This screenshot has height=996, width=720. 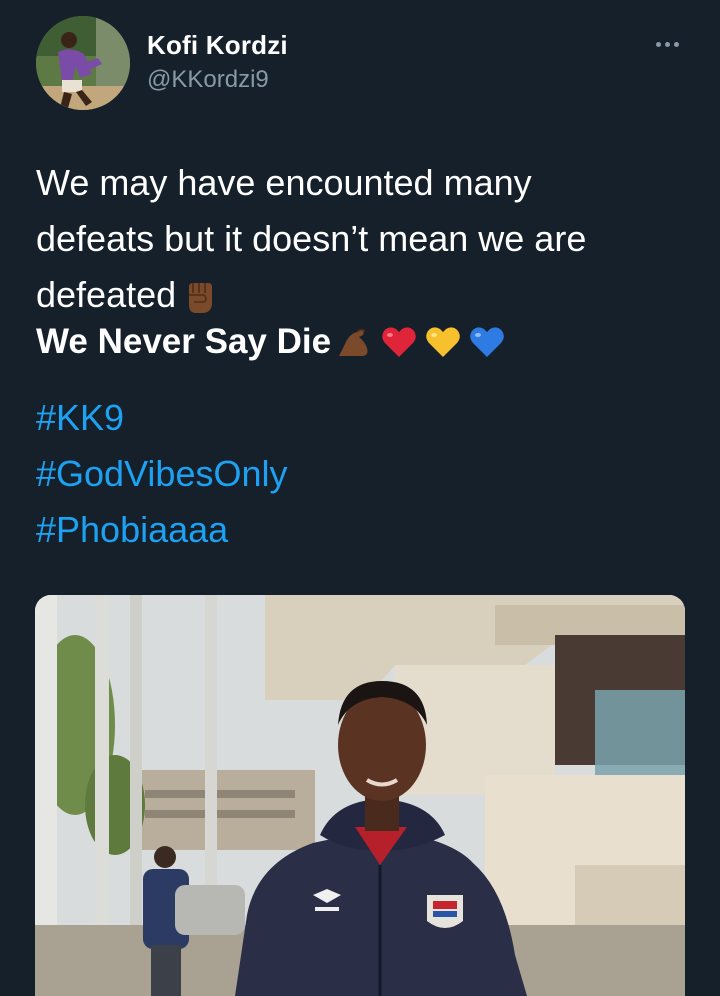 I want to click on profile-photo-icon, so click(x=83, y=63).